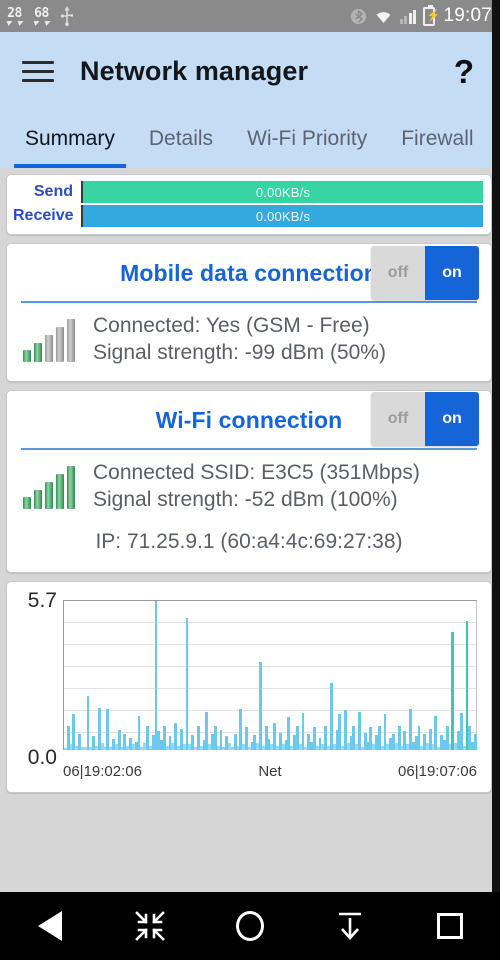 The image size is (500, 960). What do you see at coordinates (467, 15) in the screenshot?
I see `status-bar-clock: 19:07` at bounding box center [467, 15].